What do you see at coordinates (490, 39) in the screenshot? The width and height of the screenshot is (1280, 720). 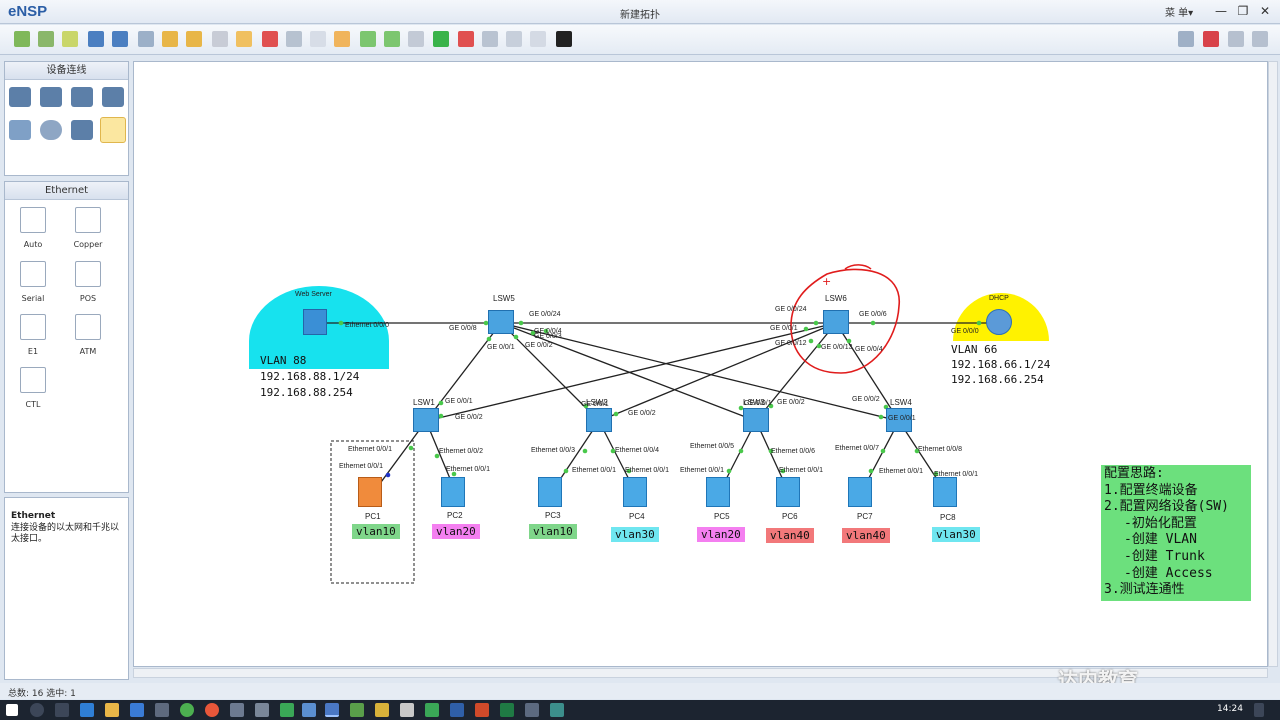 I see `capture-icon` at bounding box center [490, 39].